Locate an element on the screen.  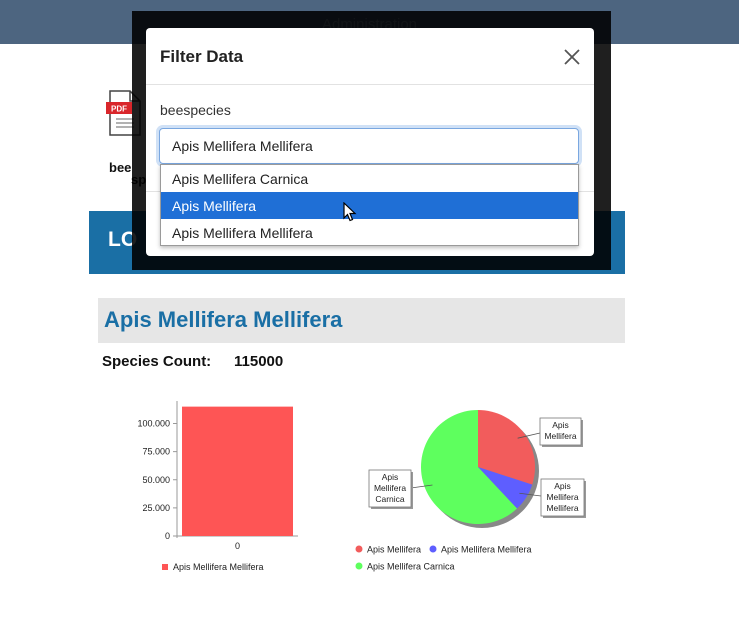
option-apis-mellifera: Apis Mellifera is located at coordinates (369, 205).